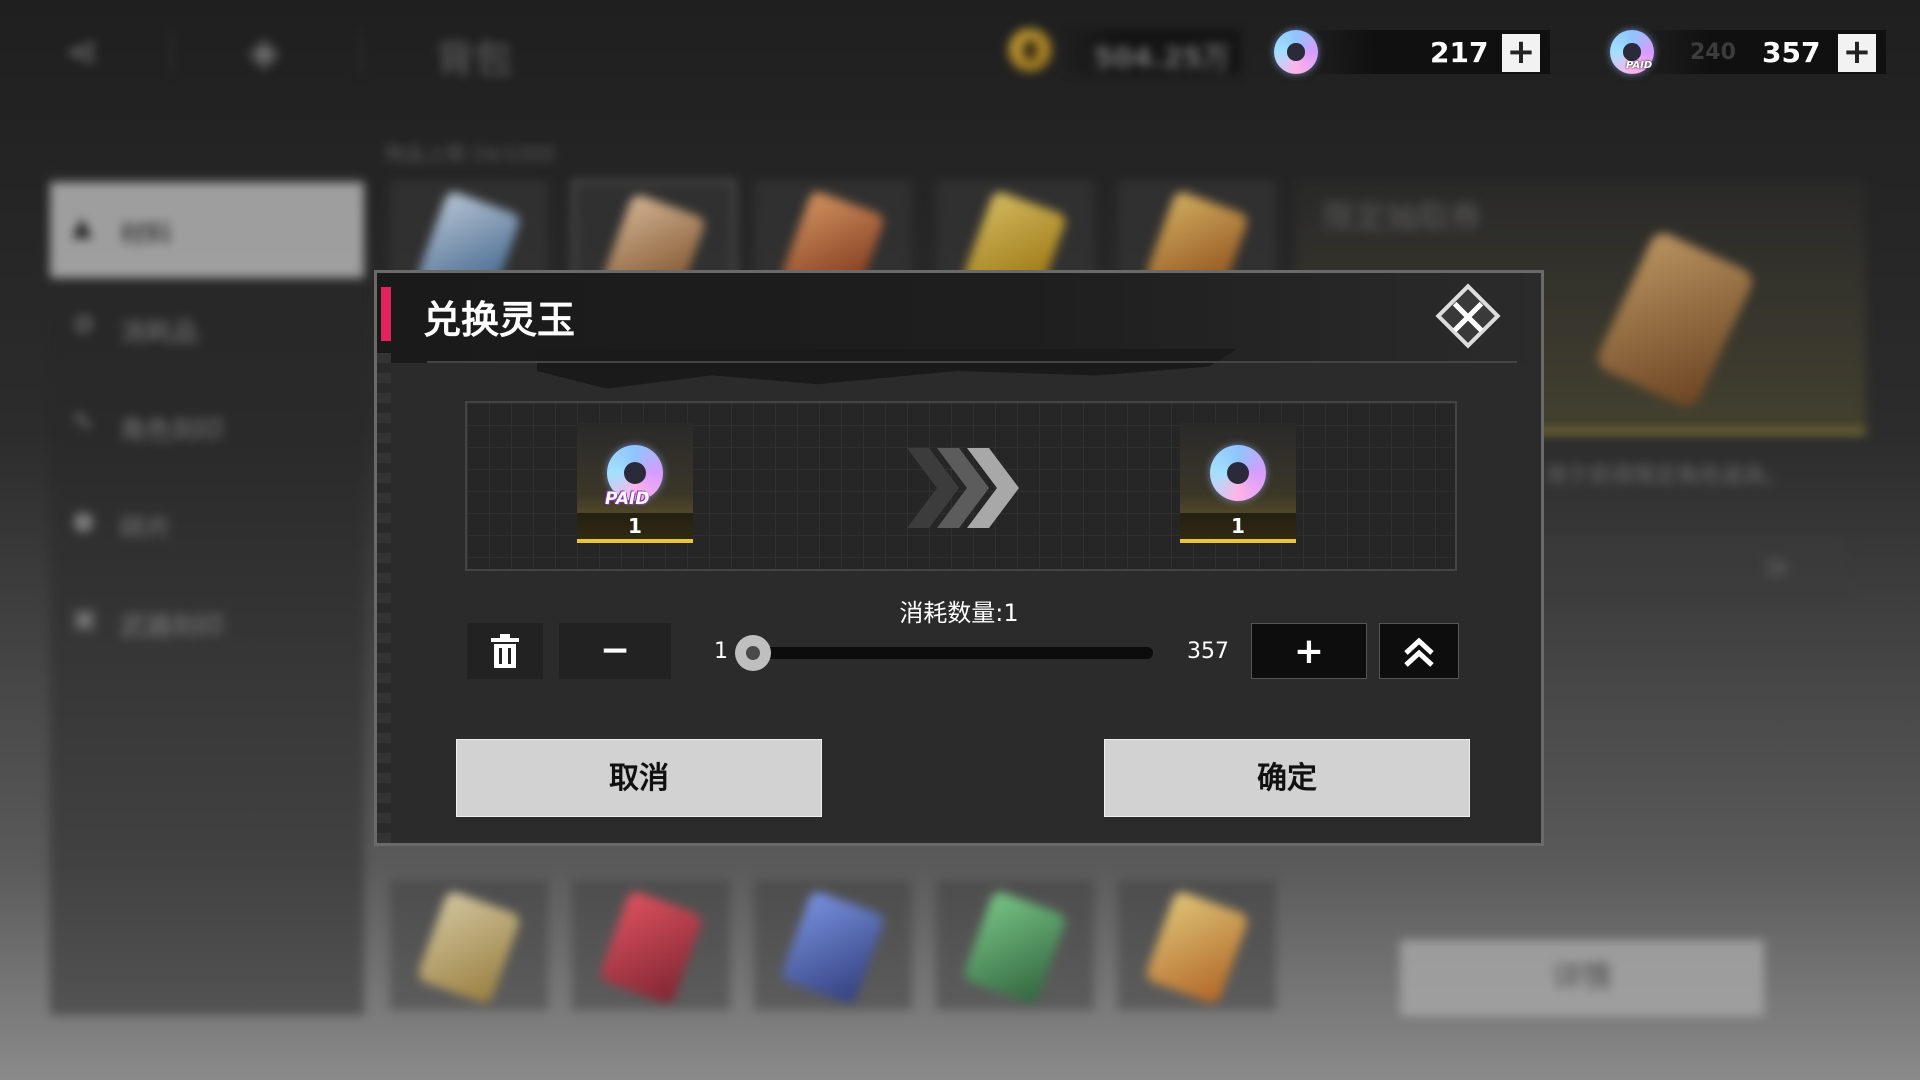 This screenshot has width=1920, height=1080. What do you see at coordinates (833, 947) in the screenshot?
I see `item-pouch-blue` at bounding box center [833, 947].